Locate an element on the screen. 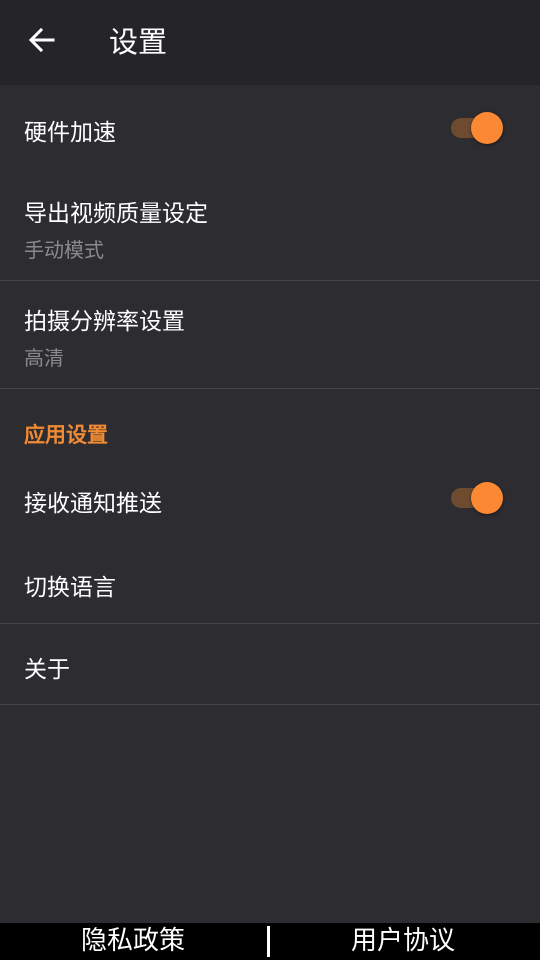 The image size is (540, 960). notifications-toggle is located at coordinates (477, 498).